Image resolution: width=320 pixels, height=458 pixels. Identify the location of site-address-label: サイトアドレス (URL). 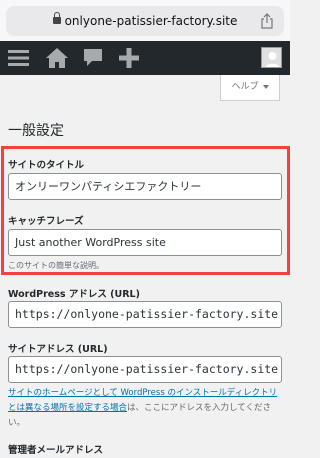
(58, 349).